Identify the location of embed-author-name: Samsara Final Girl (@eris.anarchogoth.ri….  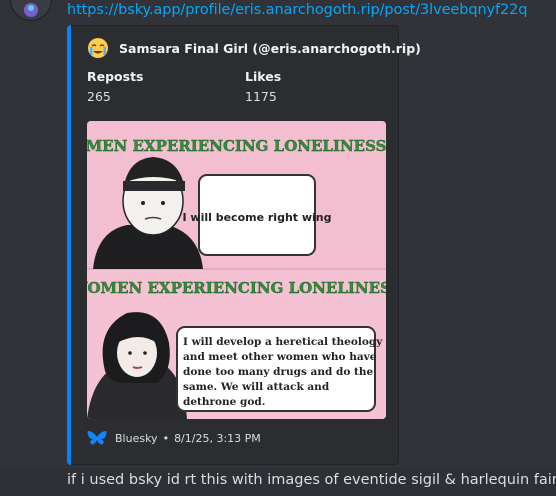
(270, 48).